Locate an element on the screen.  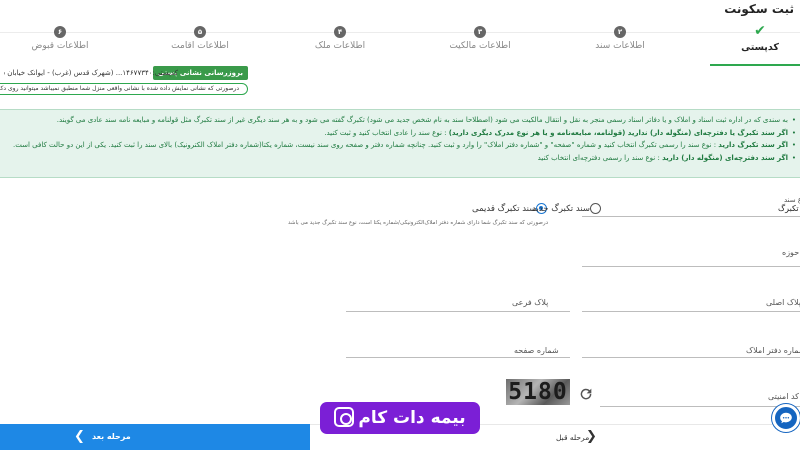
chat-button is located at coordinates (786, 418).